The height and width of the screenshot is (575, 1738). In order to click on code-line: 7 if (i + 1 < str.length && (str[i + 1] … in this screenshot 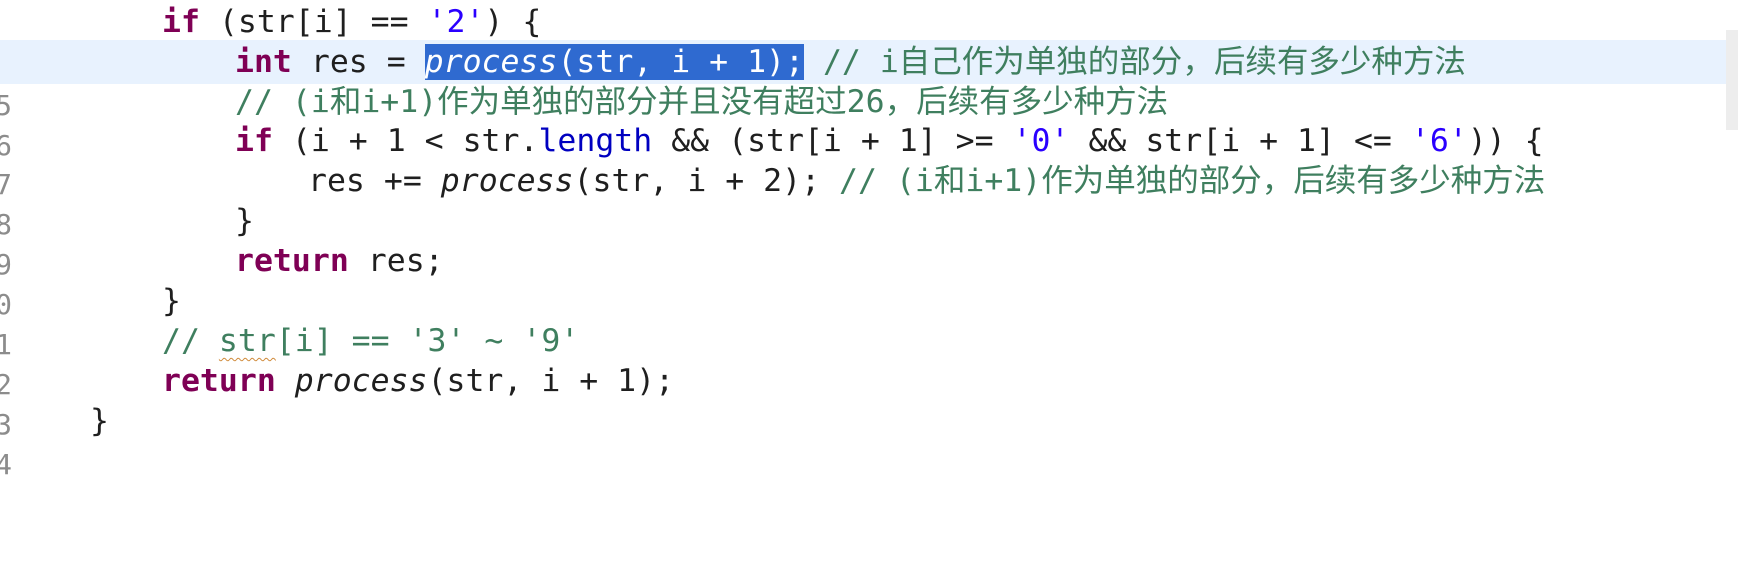, I will do `click(869, 160)`.